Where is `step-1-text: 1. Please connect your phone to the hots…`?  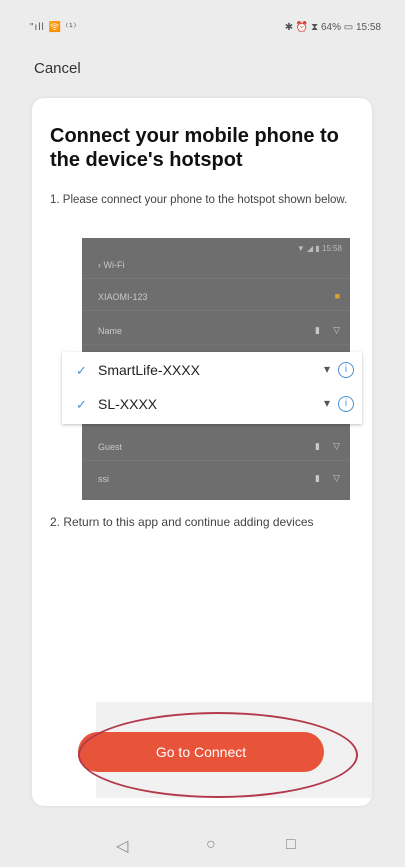 step-1-text: 1. Please connect your phone to the hots… is located at coordinates (199, 200).